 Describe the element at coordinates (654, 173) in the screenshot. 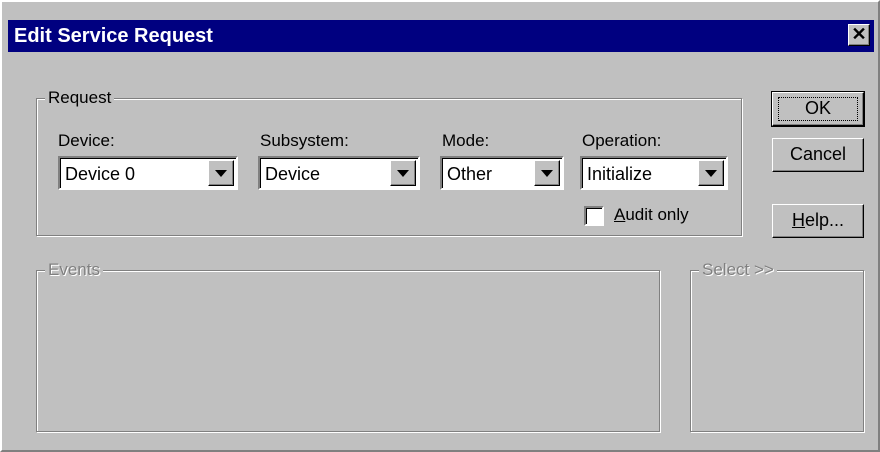

I see `operation-select: Initialize` at that location.